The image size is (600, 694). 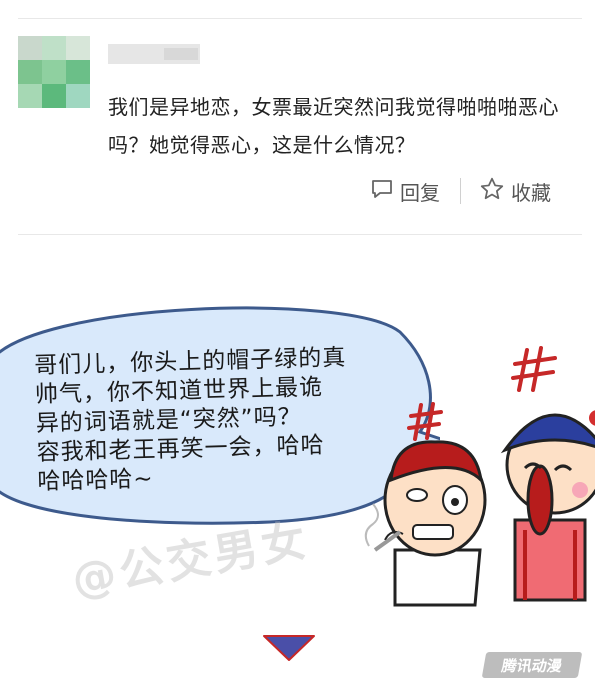 I want to click on cartoon-characters, so click(x=479, y=476).